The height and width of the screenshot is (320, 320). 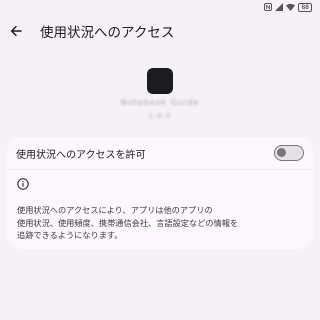 What do you see at coordinates (160, 169) in the screenshot?
I see `divider` at bounding box center [160, 169].